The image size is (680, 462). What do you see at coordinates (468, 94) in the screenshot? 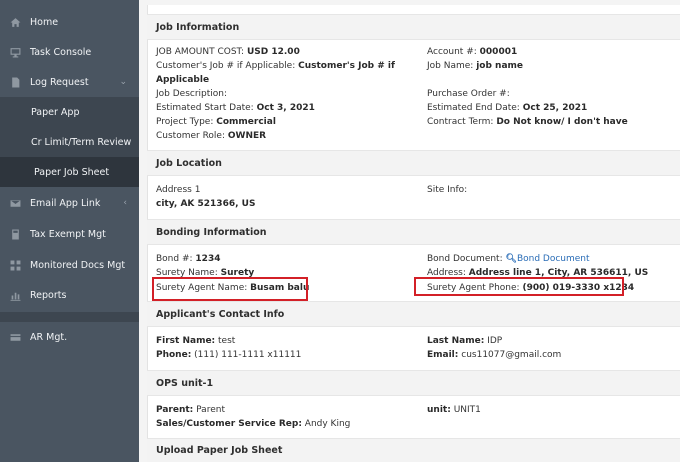
I see `purchase-order: Purchase Order #:` at bounding box center [468, 94].